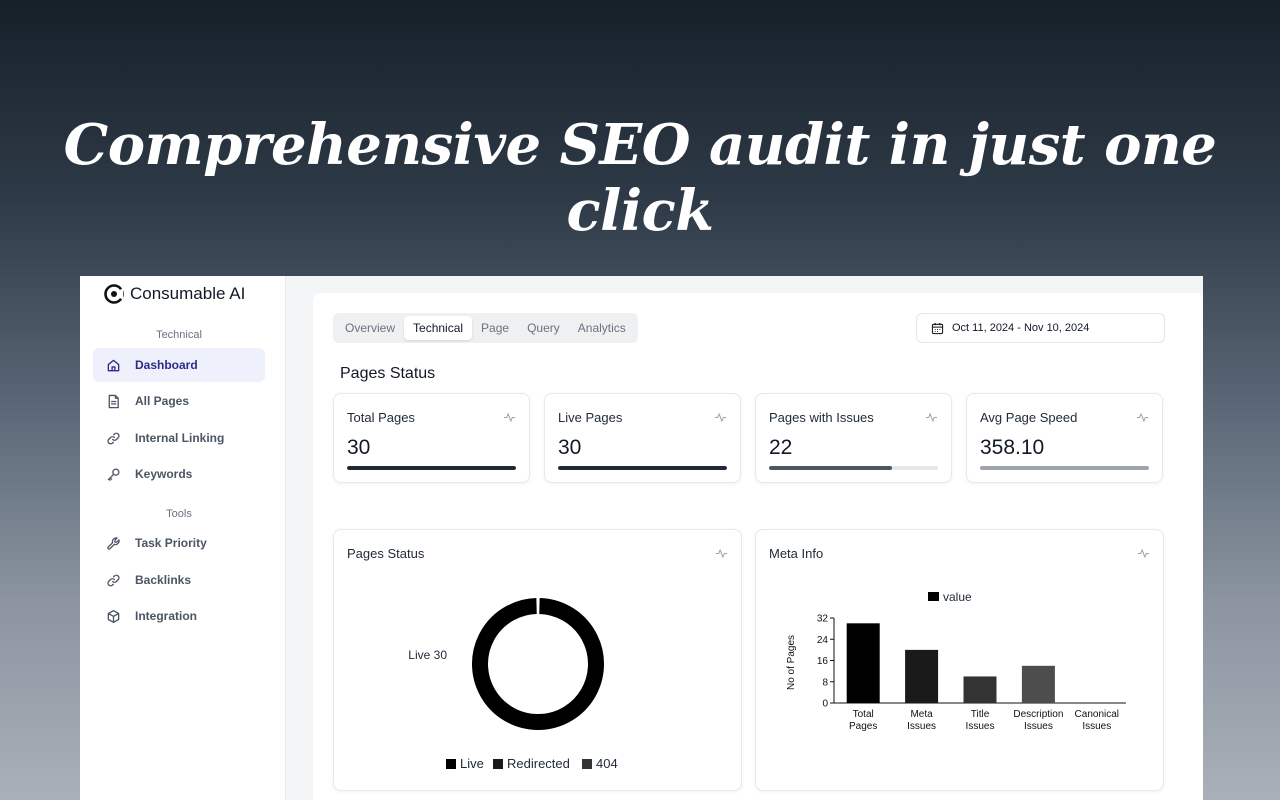 Image resolution: width=1280 pixels, height=800 pixels. I want to click on x-tick-label: Canonical Issues, so click(1097, 720).